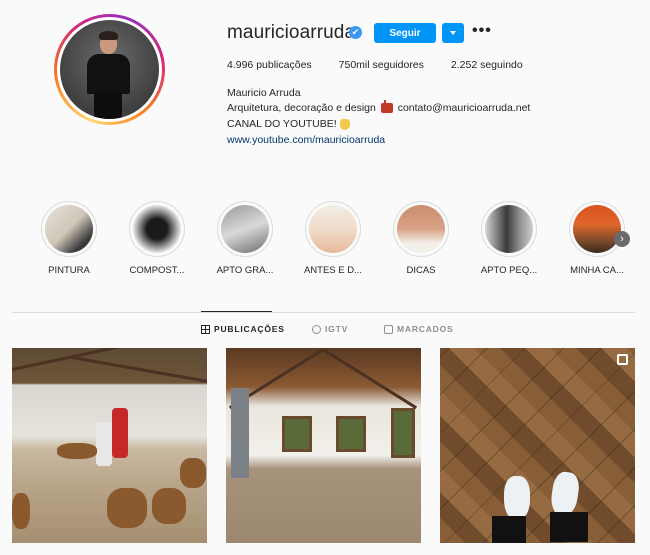 The width and height of the screenshot is (650, 555). What do you see at coordinates (501, 65) in the screenshot?
I see `following-label: seguindo` at bounding box center [501, 65].